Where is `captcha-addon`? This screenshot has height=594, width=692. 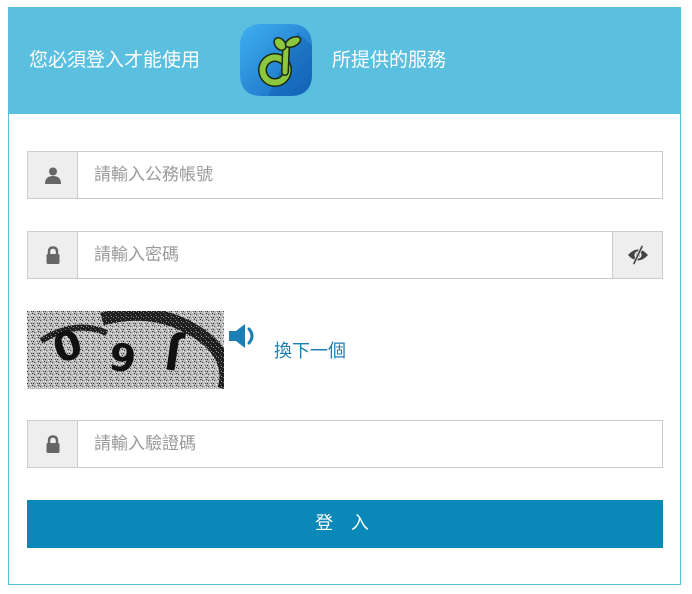 captcha-addon is located at coordinates (53, 444).